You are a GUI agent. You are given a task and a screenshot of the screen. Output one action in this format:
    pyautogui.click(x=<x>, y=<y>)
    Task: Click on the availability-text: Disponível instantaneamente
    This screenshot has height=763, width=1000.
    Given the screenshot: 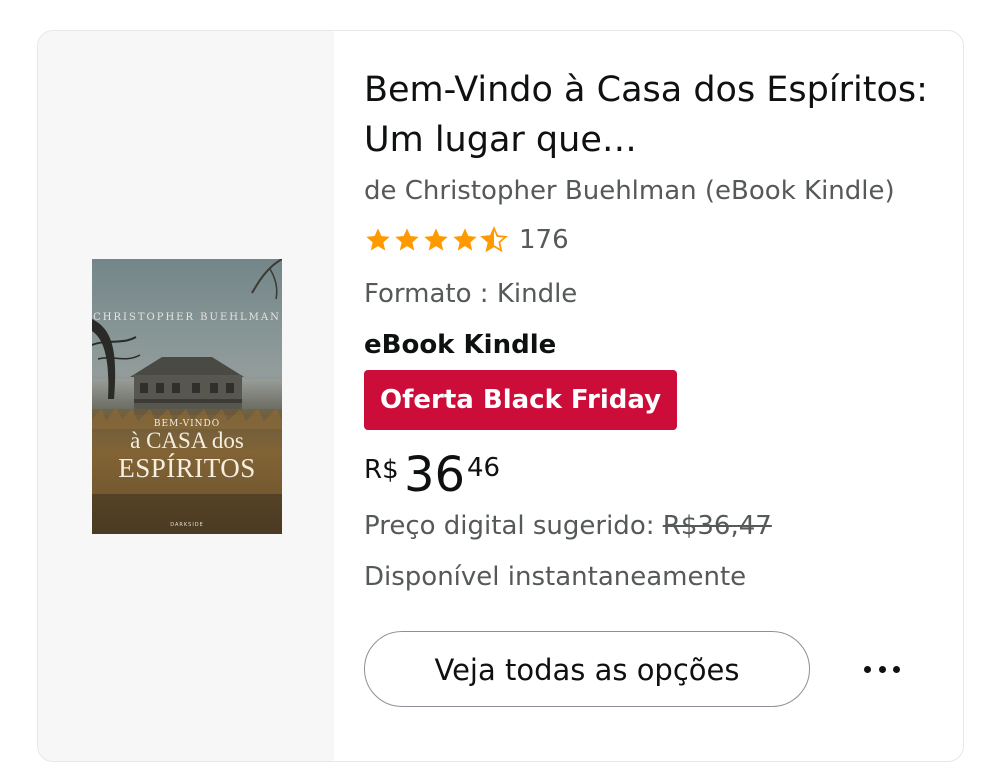 What is the action you would take?
    pyautogui.click(x=555, y=577)
    